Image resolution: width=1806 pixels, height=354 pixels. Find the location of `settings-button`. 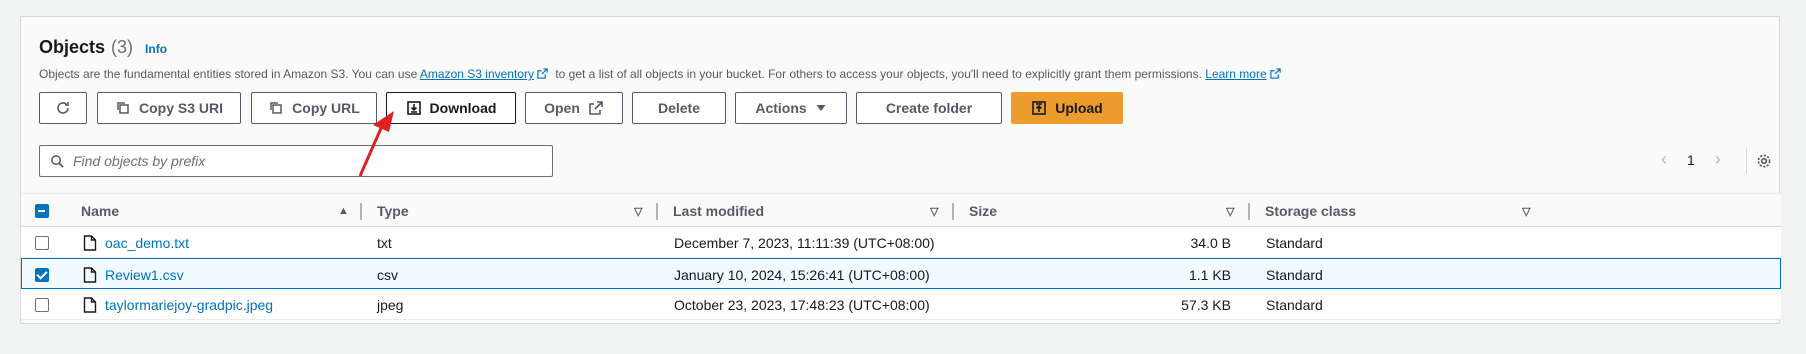

settings-button is located at coordinates (1759, 161).